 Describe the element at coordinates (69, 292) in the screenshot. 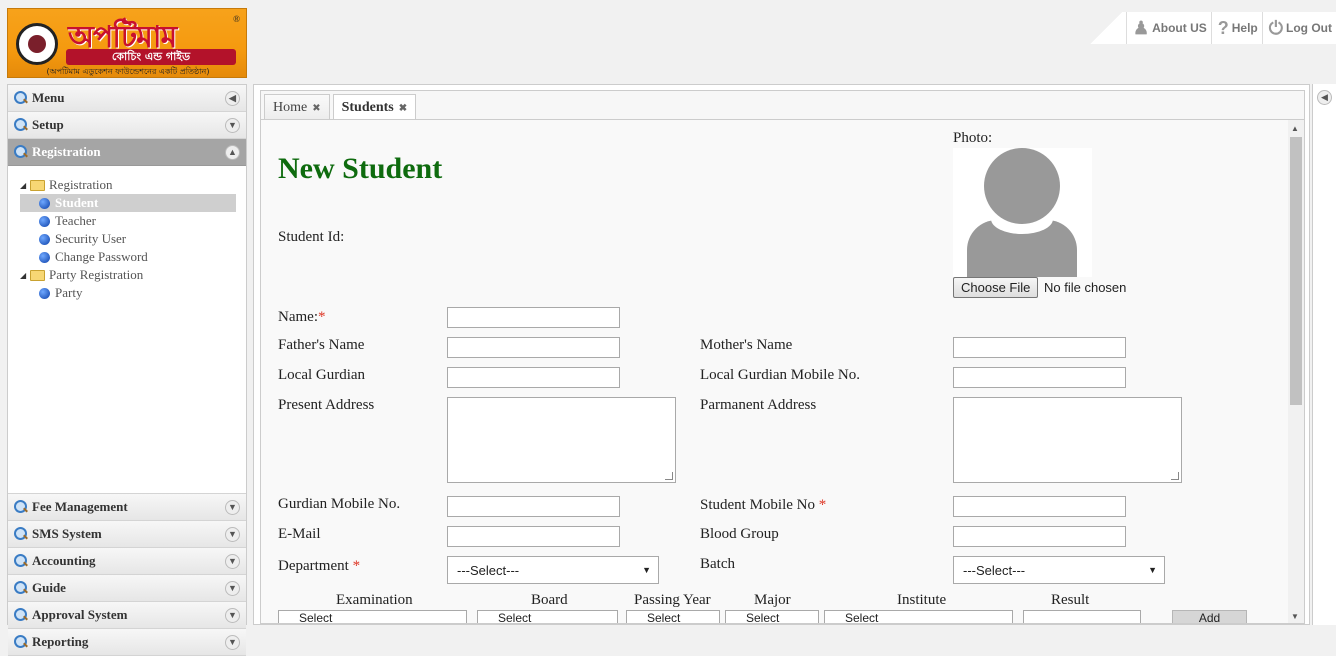

I see `tree-item-label: Party` at that location.